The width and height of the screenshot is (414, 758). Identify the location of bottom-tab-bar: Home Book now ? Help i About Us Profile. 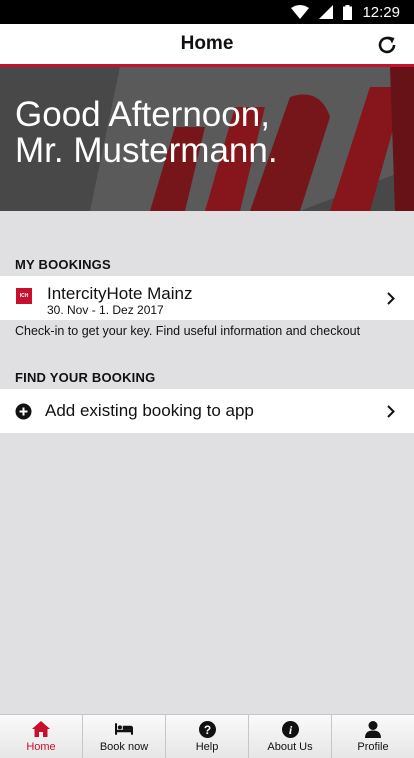
(207, 736).